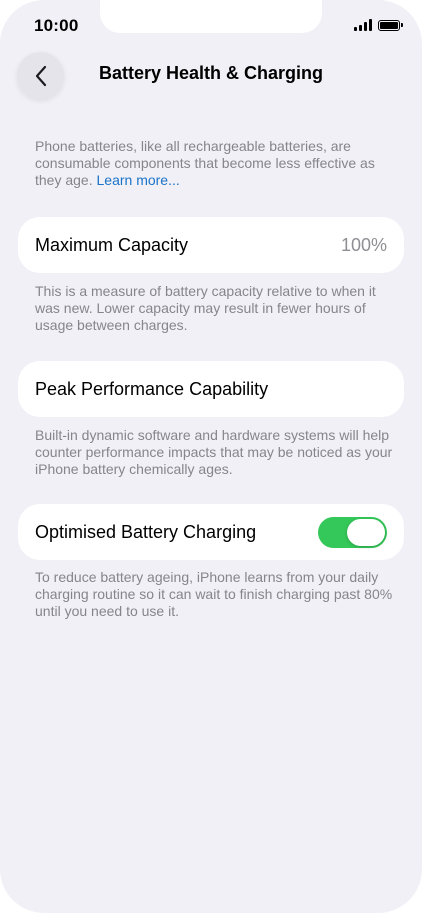 The width and height of the screenshot is (422, 913). Describe the element at coordinates (211, 73) in the screenshot. I see `page-title: Battery Health & Charging` at that location.